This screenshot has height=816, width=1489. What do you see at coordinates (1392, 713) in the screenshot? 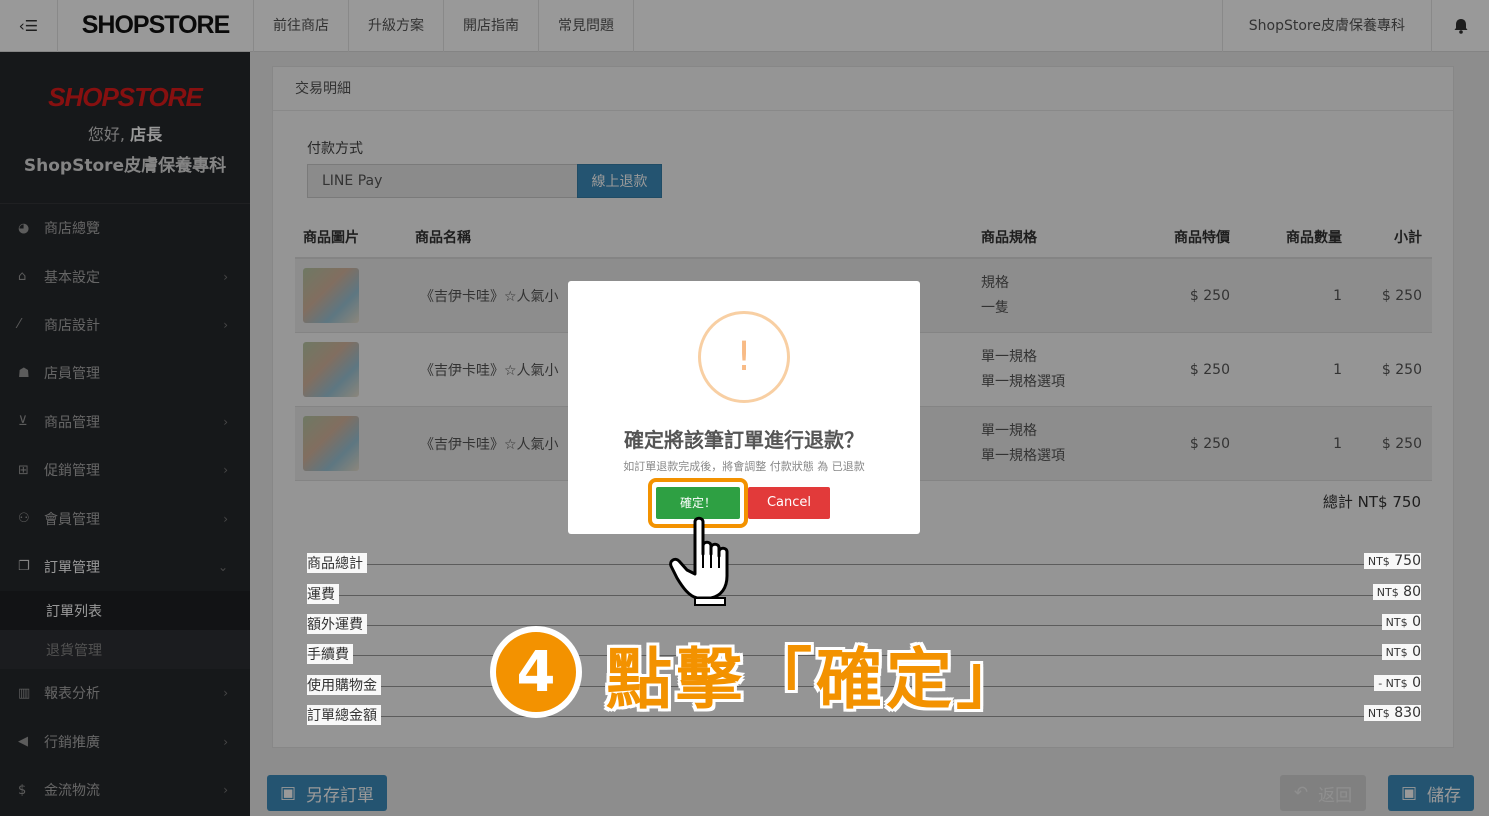
I see `summary-value: NT$ 830` at bounding box center [1392, 713].